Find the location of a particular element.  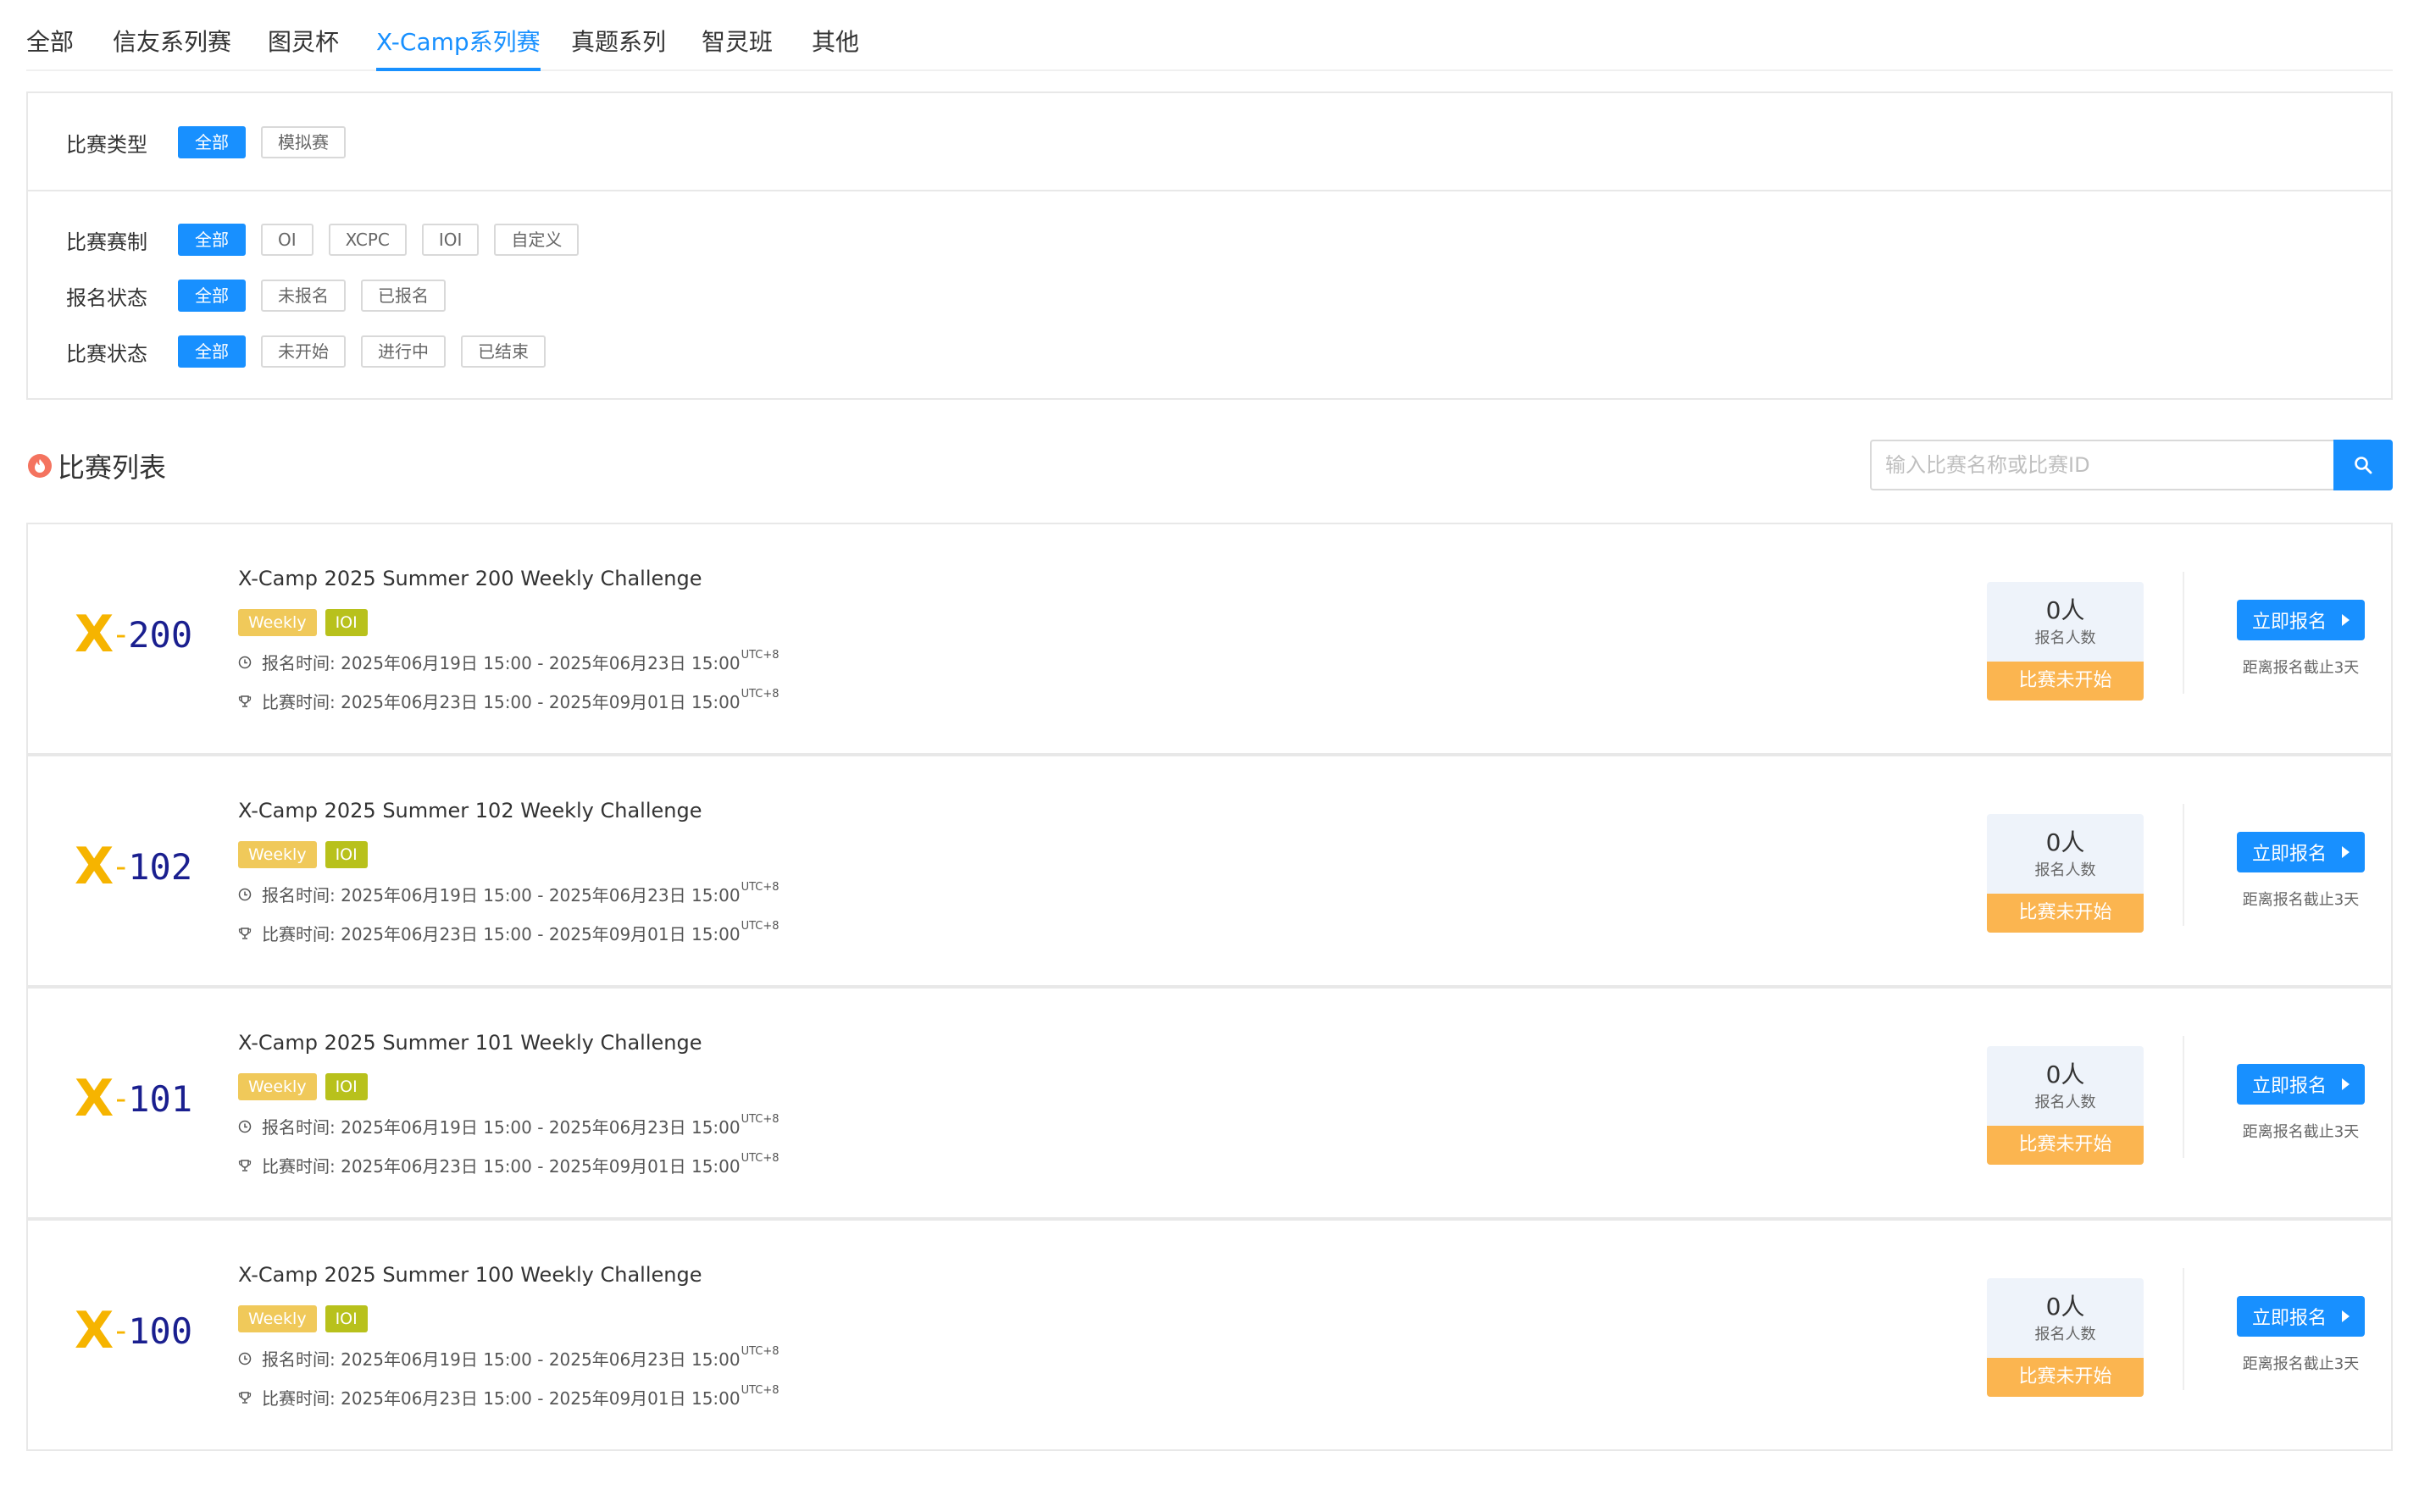

weekly-tag: Weekly is located at coordinates (278, 854).